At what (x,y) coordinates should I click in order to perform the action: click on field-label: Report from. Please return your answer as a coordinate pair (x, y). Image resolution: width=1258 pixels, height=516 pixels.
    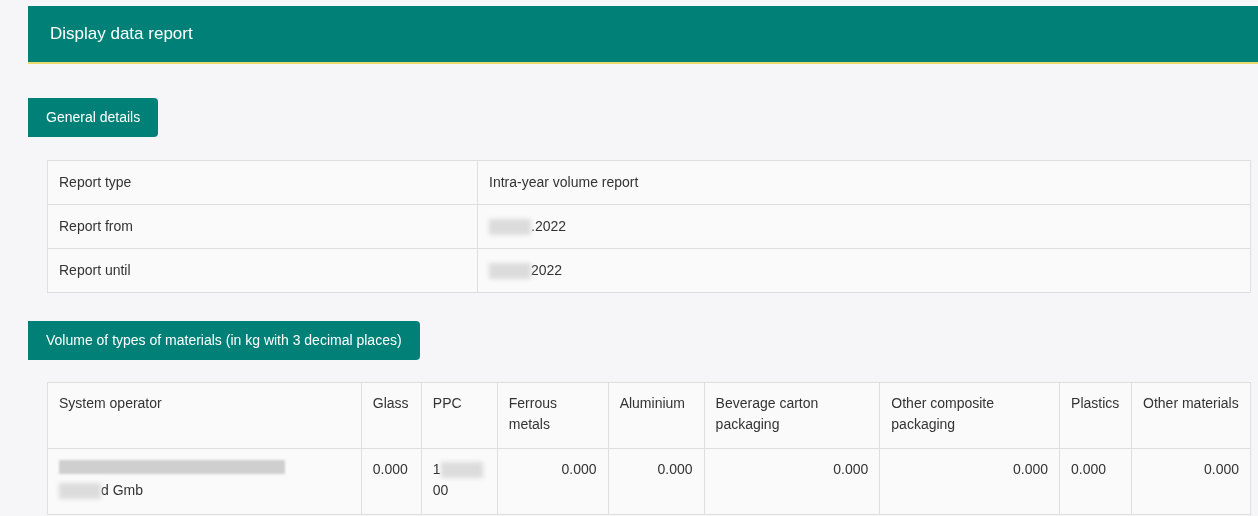
    Looking at the image, I should click on (262, 226).